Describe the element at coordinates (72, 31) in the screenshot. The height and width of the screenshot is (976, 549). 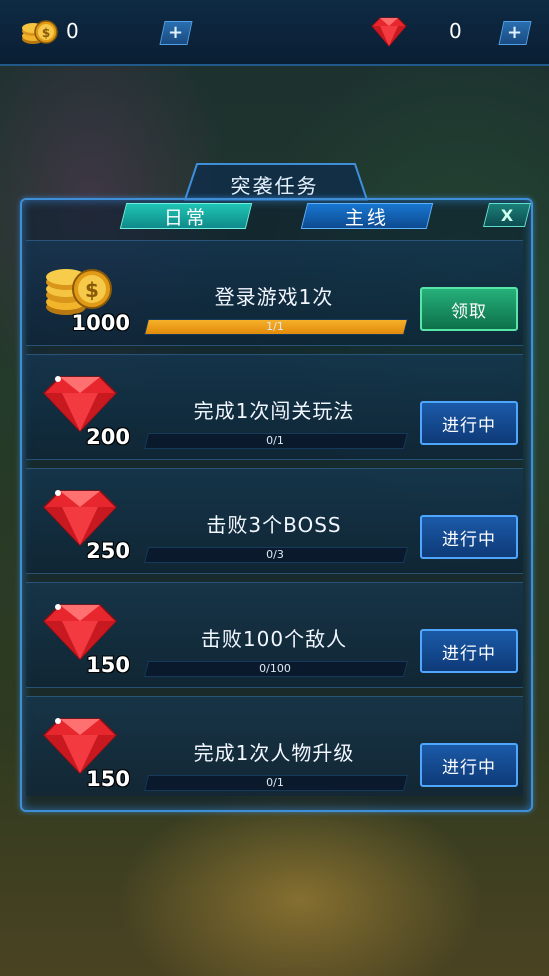
I see `coin-count: 0` at that location.